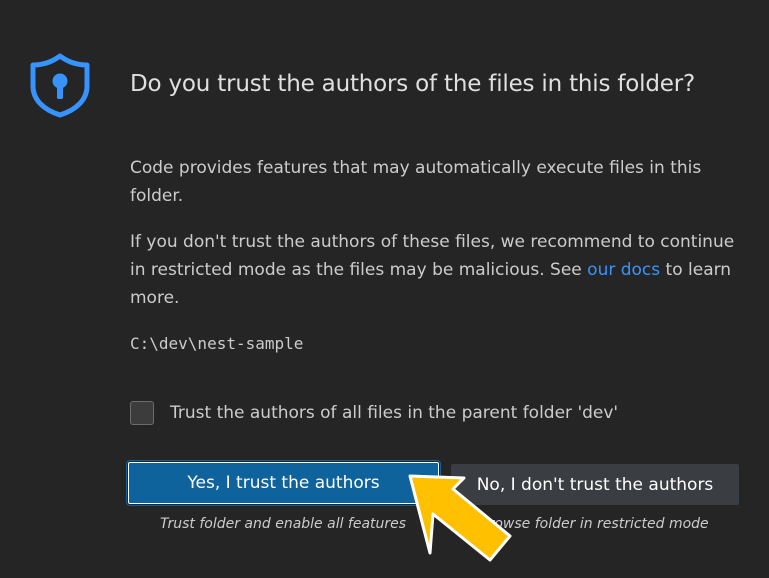 Image resolution: width=769 pixels, height=578 pixels. Describe the element at coordinates (623, 270) in the screenshot. I see `our-docs-link: our docs` at that location.